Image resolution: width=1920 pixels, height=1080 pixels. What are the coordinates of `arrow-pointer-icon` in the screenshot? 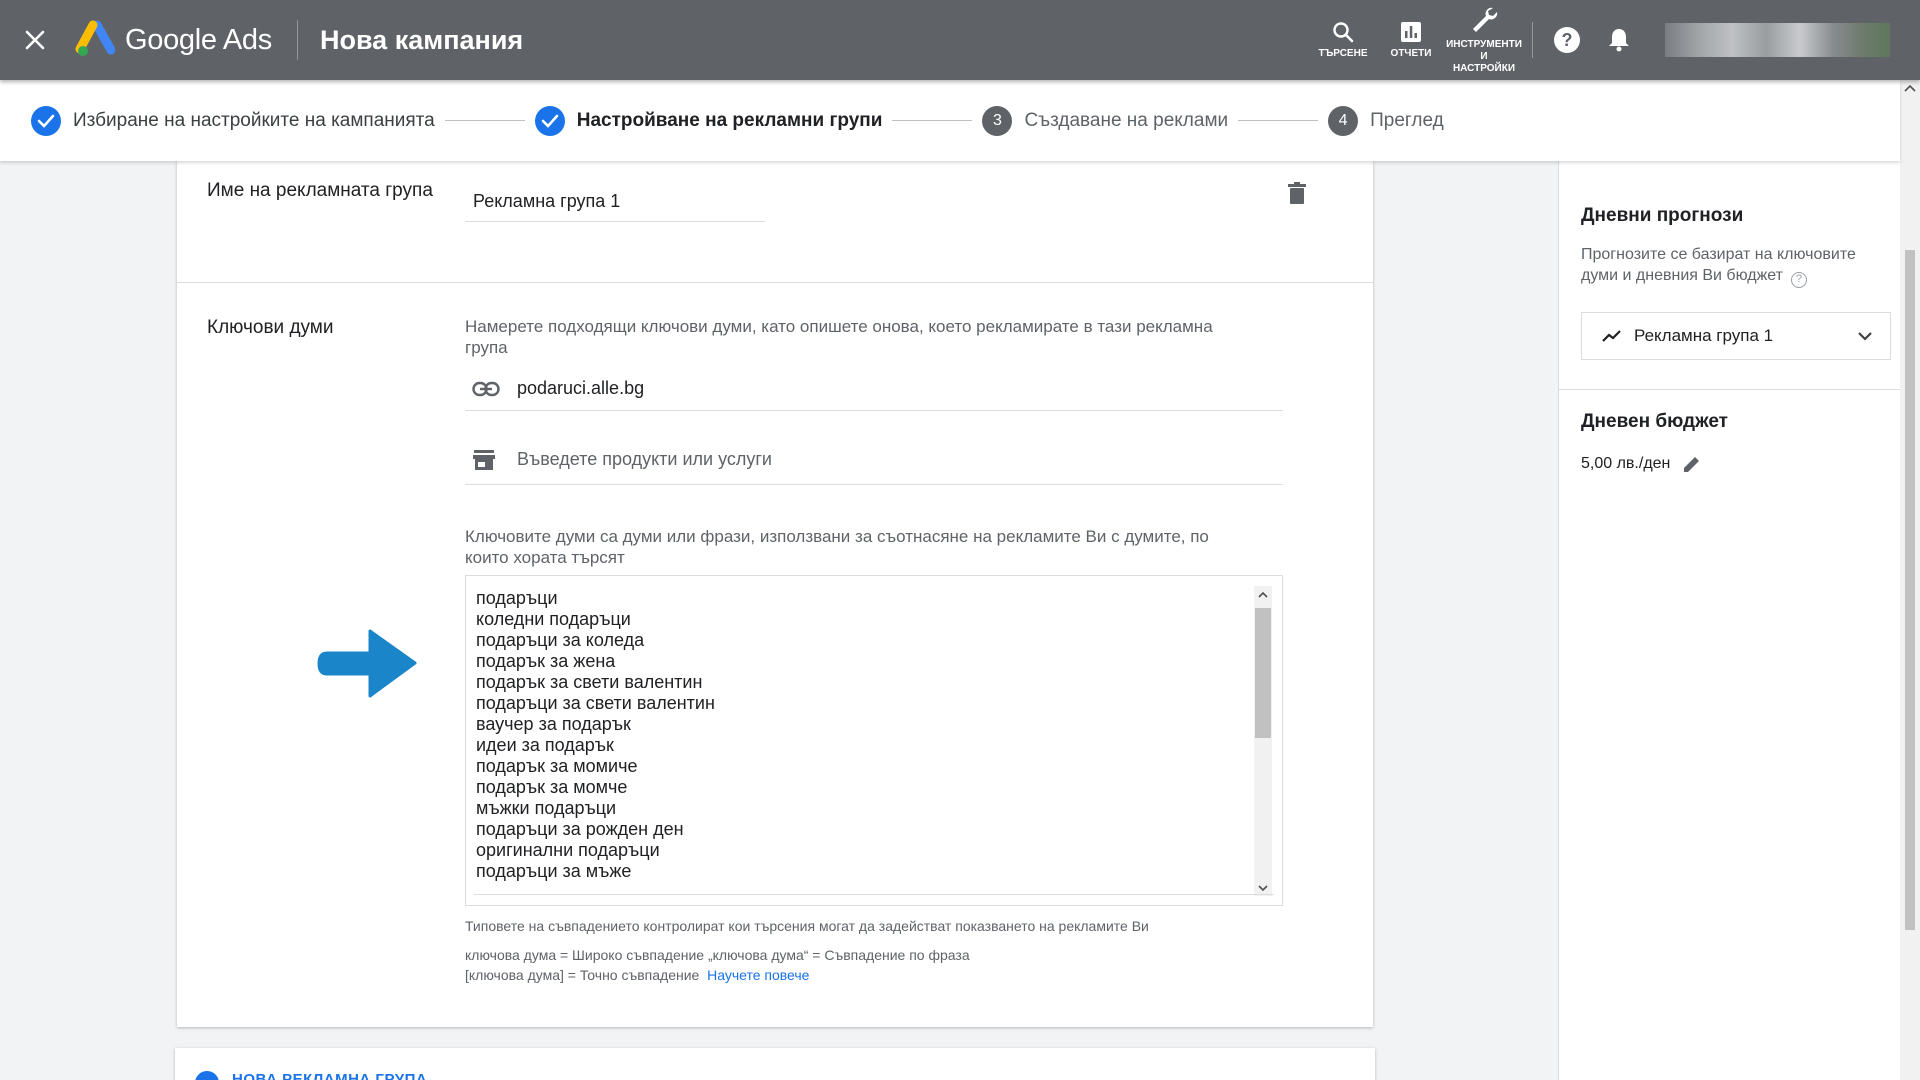 It's located at (367, 663).